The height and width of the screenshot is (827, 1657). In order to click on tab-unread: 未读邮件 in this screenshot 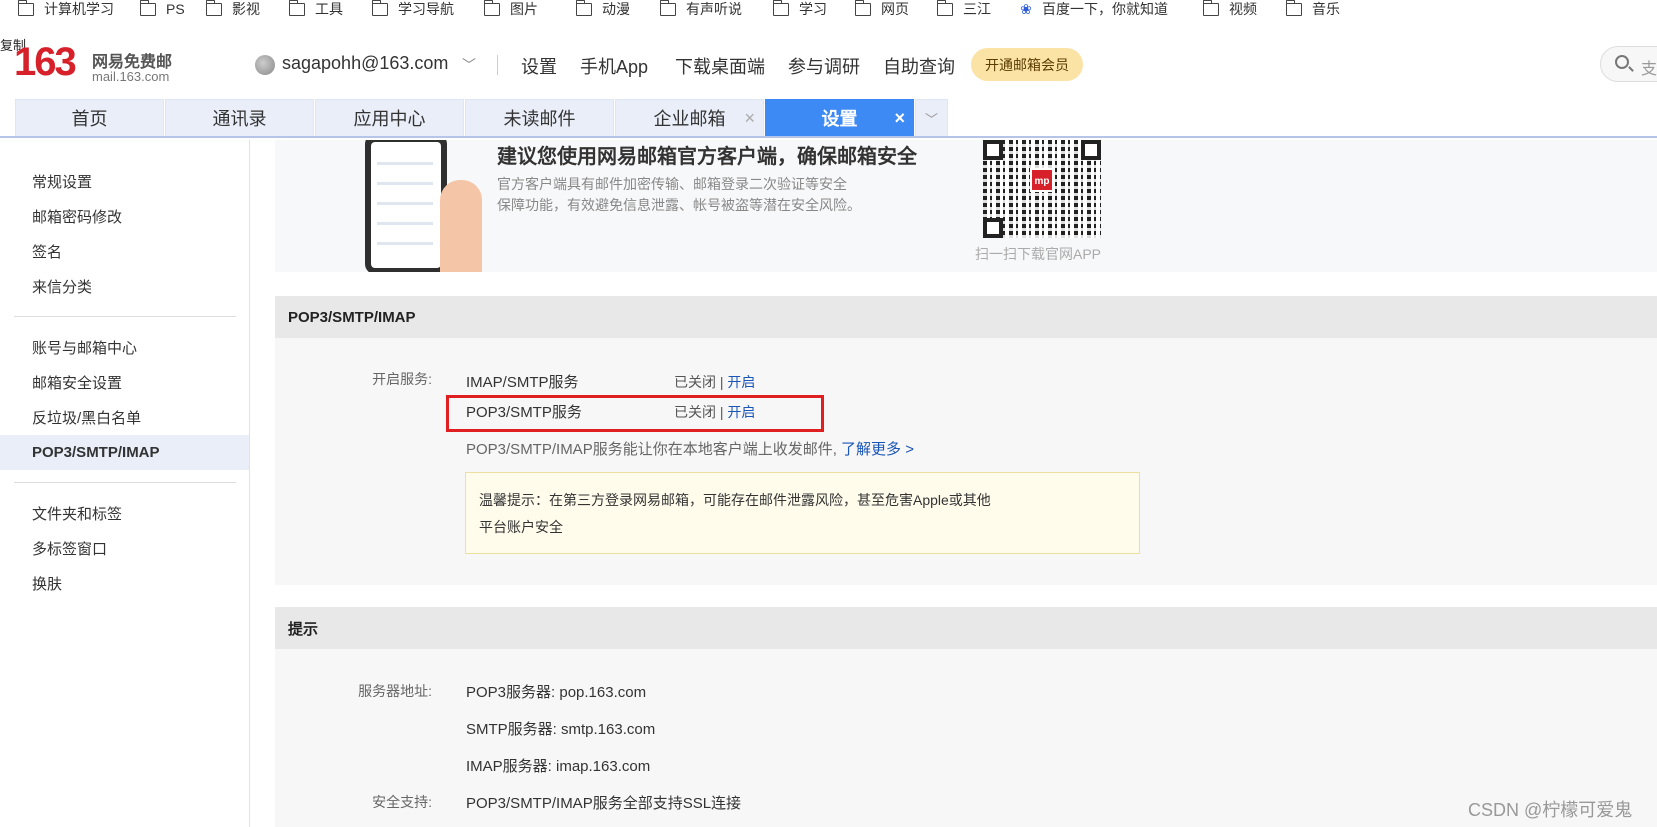, I will do `click(539, 117)`.